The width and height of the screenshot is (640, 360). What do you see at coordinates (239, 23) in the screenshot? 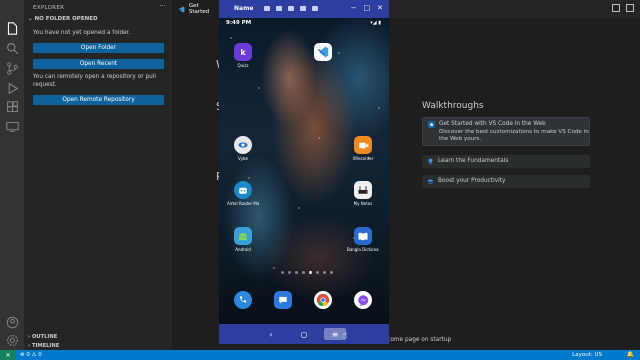
I see `phone-clock: 9:49 PM` at bounding box center [239, 23].